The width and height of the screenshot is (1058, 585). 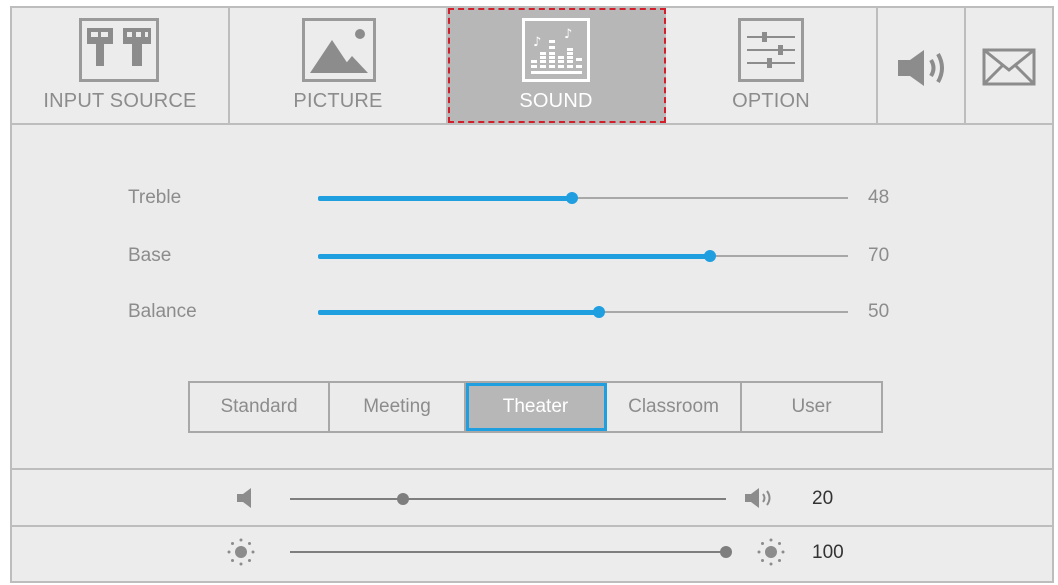 I want to click on tab-speaker, so click(x=922, y=65).